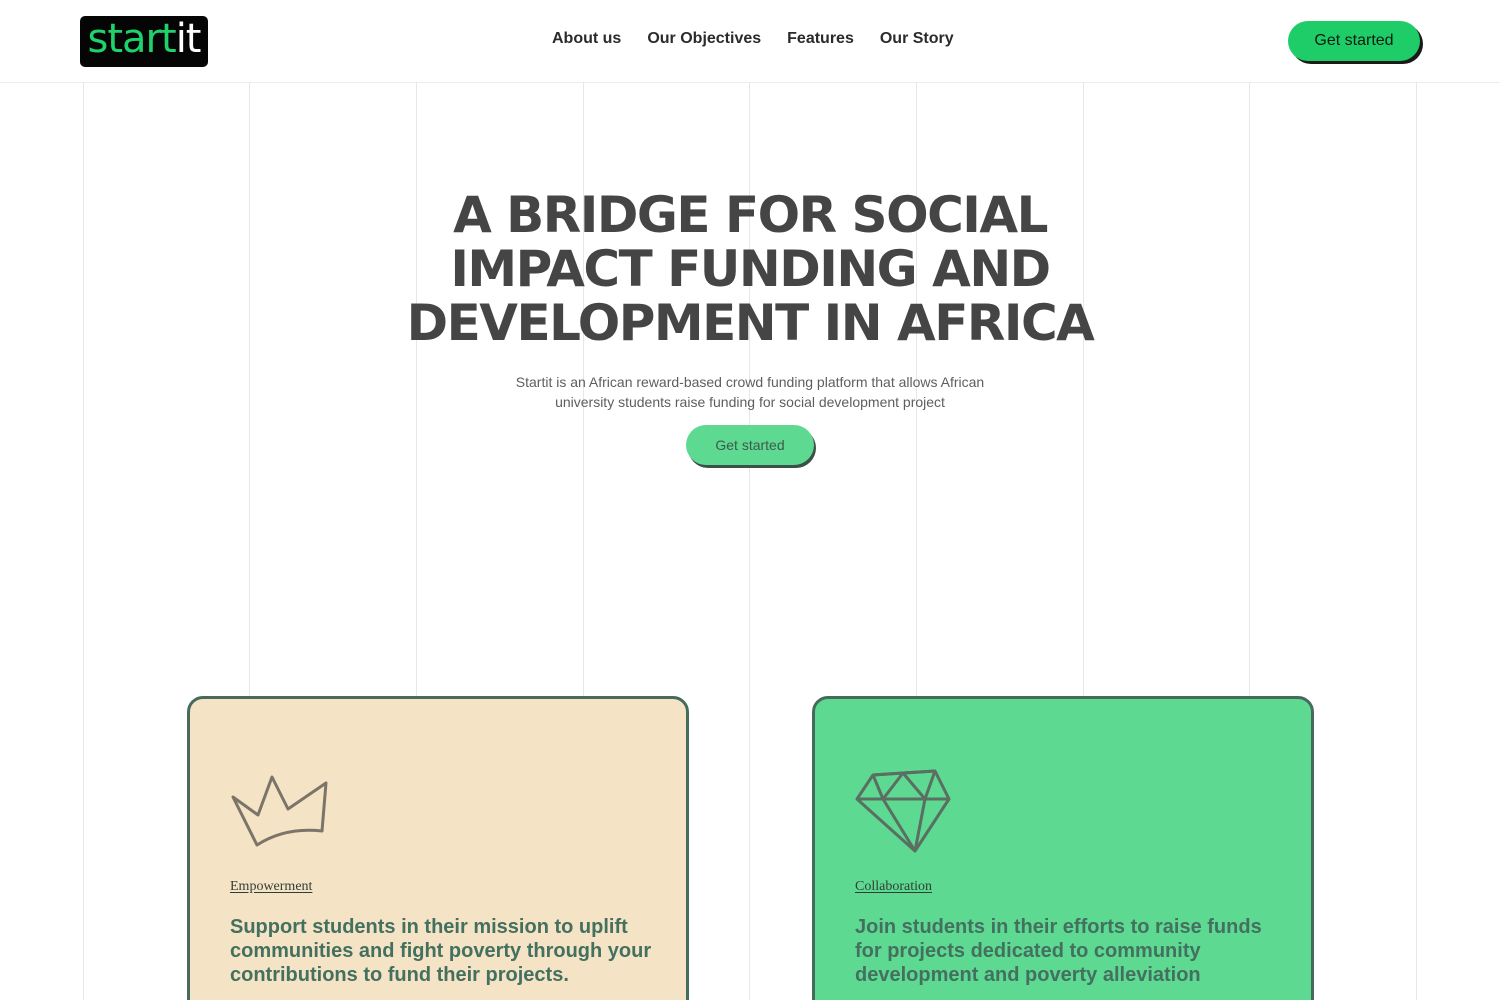 The height and width of the screenshot is (1000, 1500). What do you see at coordinates (704, 39) in the screenshot?
I see `nav-link-our-objectives: Our Objectives` at bounding box center [704, 39].